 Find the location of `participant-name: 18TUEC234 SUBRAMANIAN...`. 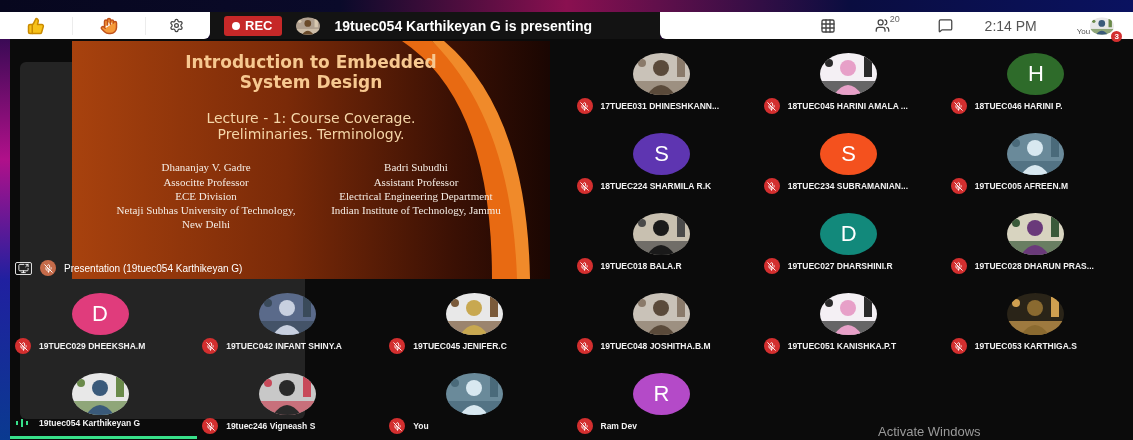

participant-name: 18TUEC234 SUBRAMANIAN... is located at coordinates (848, 186).